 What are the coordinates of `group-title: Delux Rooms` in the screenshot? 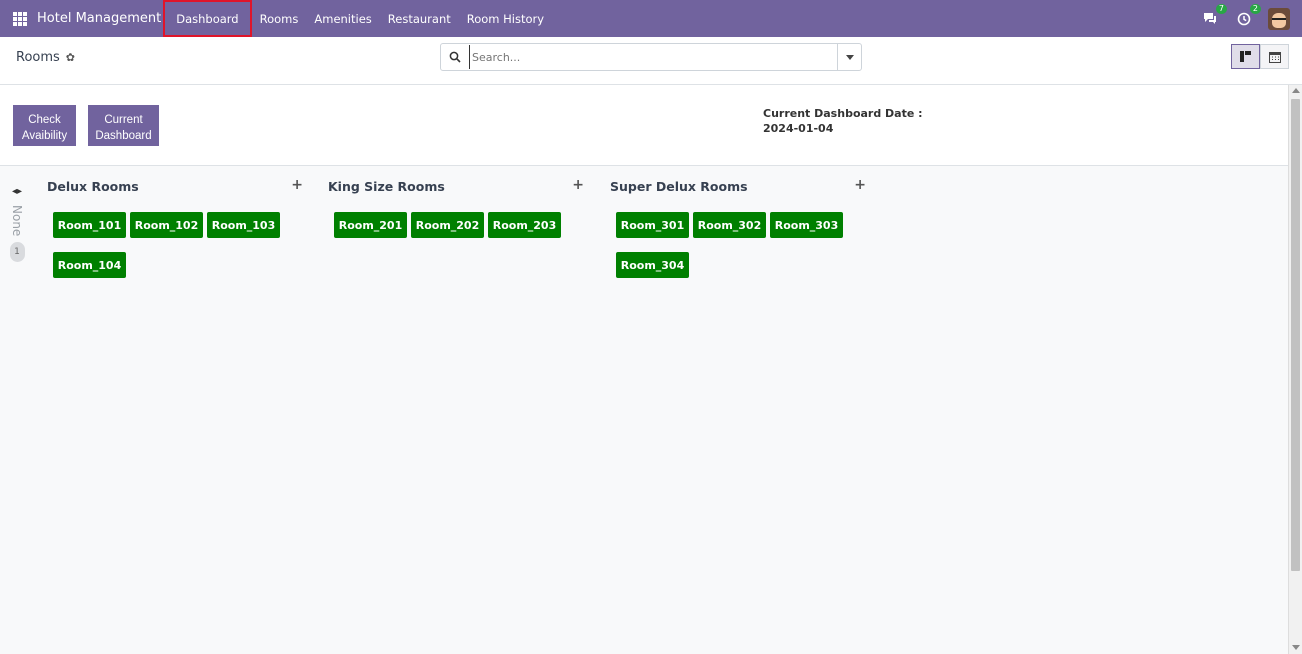 It's located at (93, 186).